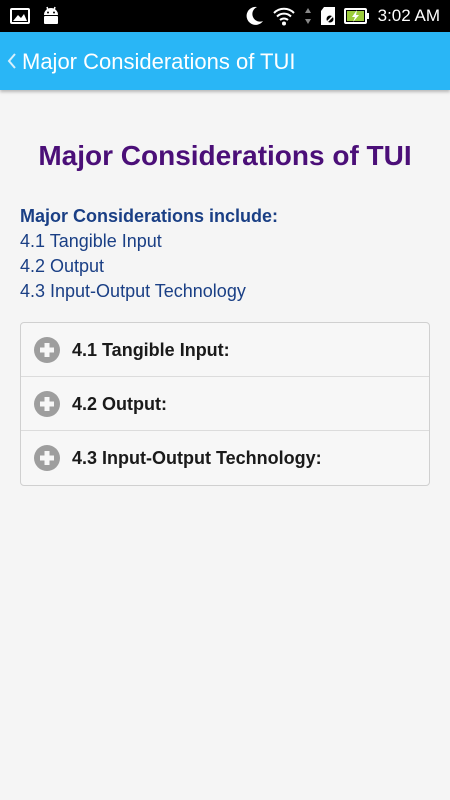 This screenshot has height=800, width=450. I want to click on page-title: Major Considerations of TUI, so click(225, 155).